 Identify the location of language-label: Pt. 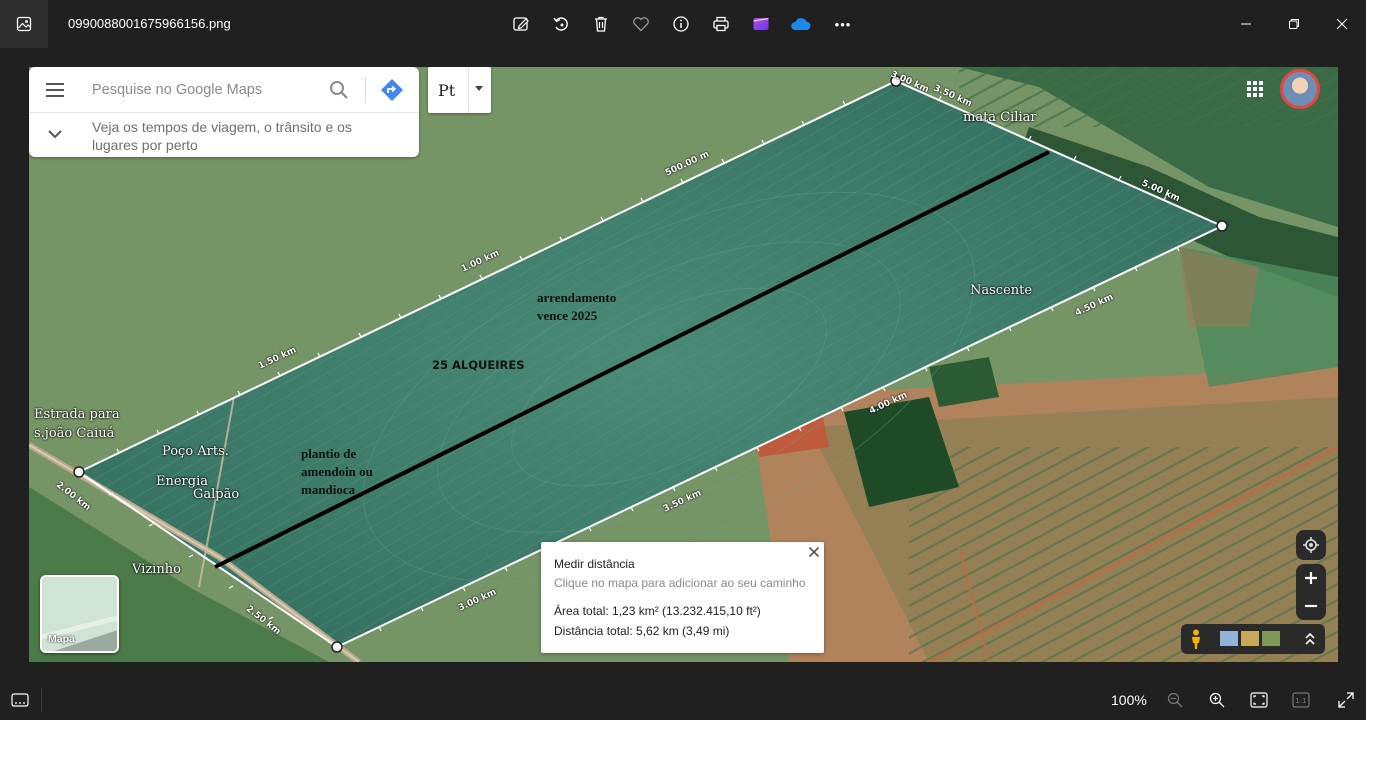
(447, 90).